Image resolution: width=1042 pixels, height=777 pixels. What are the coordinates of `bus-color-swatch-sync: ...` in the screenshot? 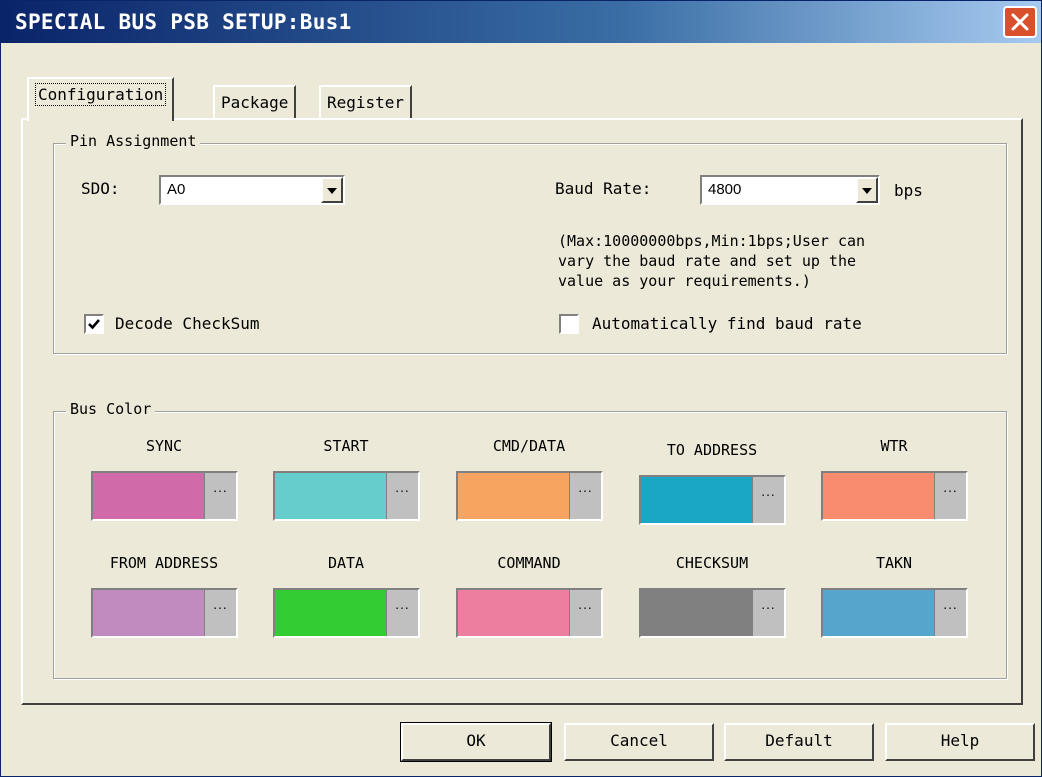 It's located at (164, 496).